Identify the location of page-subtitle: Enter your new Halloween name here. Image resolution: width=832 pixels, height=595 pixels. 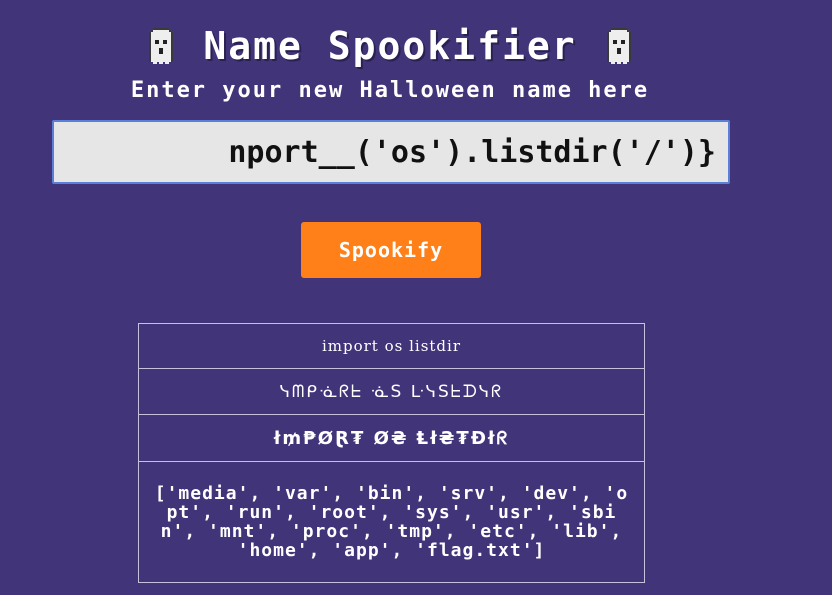
(390, 90).